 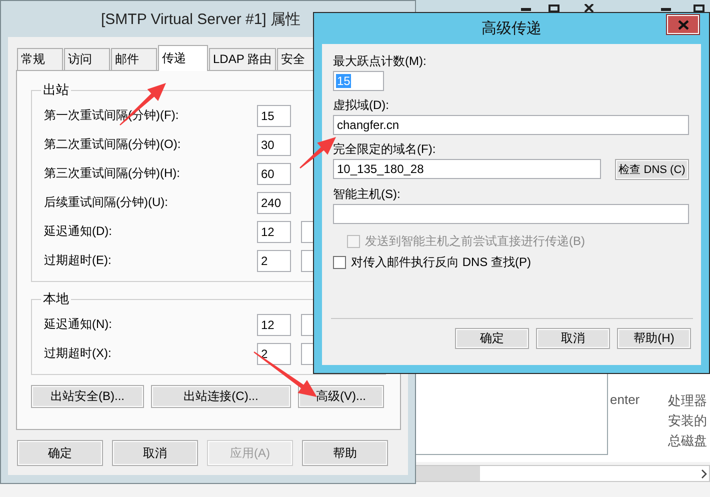 What do you see at coordinates (345, 453) in the screenshot?
I see `dialog-button: 帮助` at bounding box center [345, 453].